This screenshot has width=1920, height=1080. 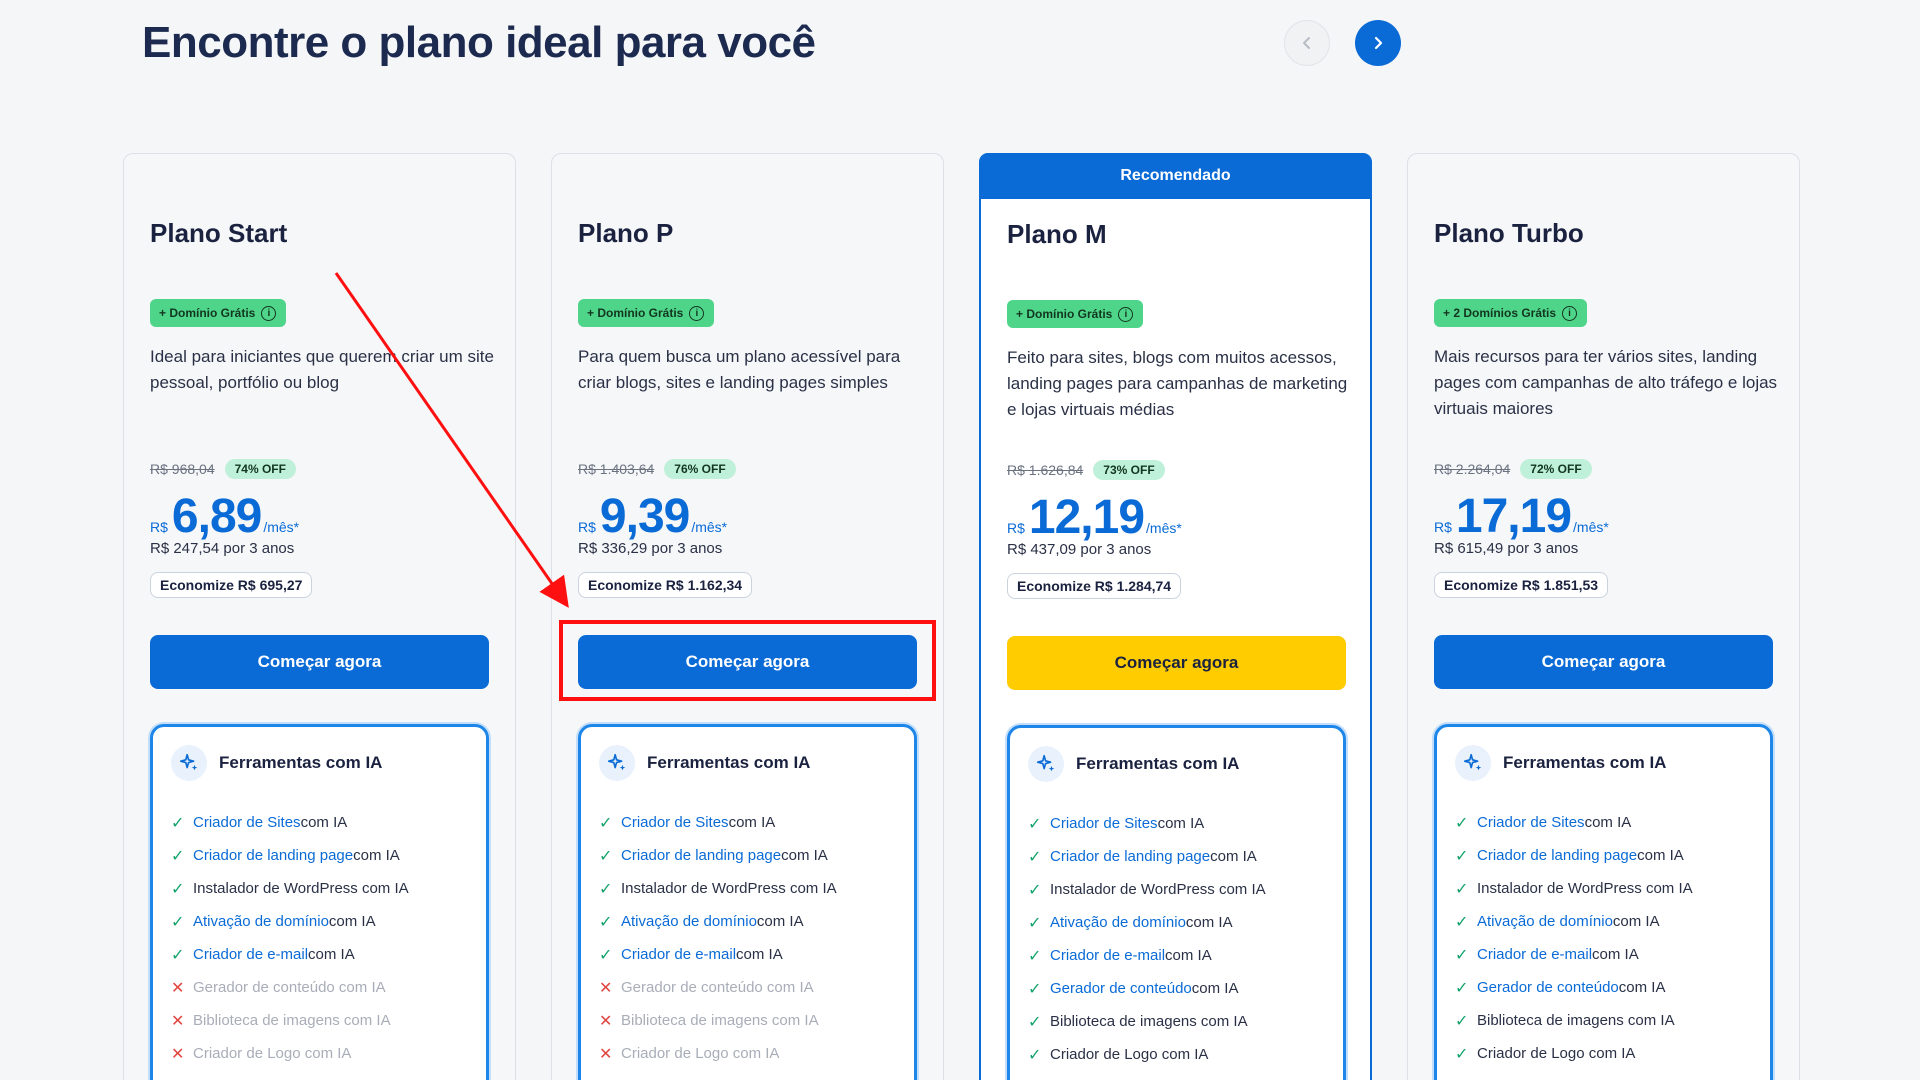 I want to click on feature-item: ✕ Biblioteca de imagens com IA, so click(x=300, y=1020).